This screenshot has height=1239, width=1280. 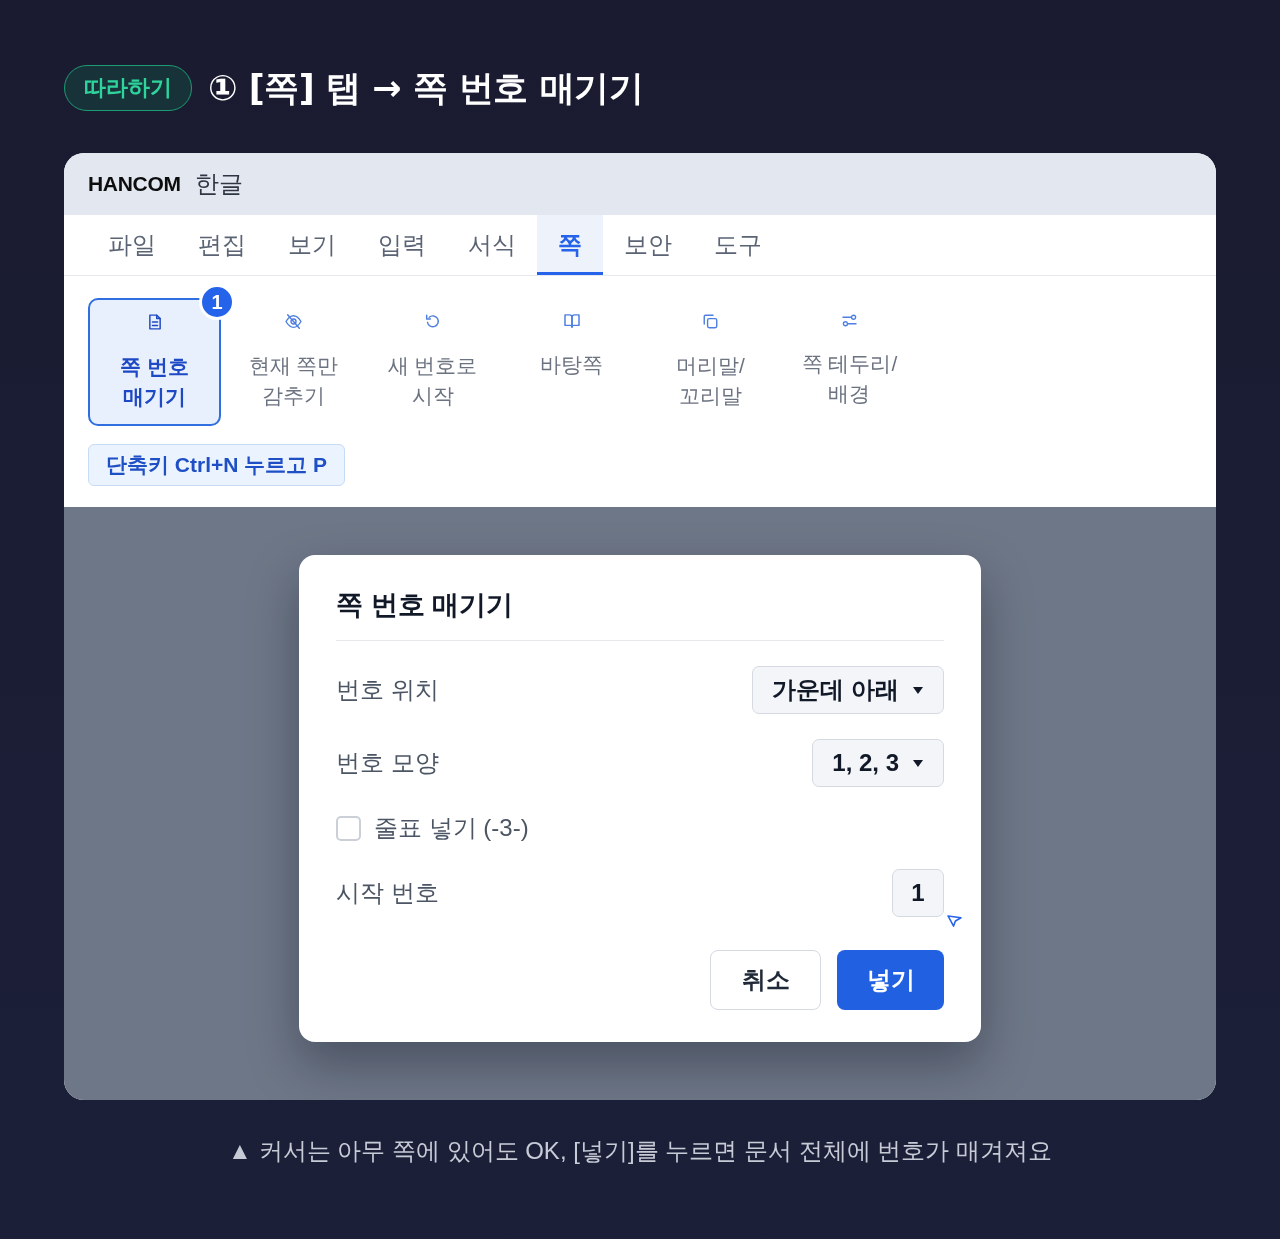 What do you see at coordinates (492, 245) in the screenshot?
I see `menu-tab: 서식` at bounding box center [492, 245].